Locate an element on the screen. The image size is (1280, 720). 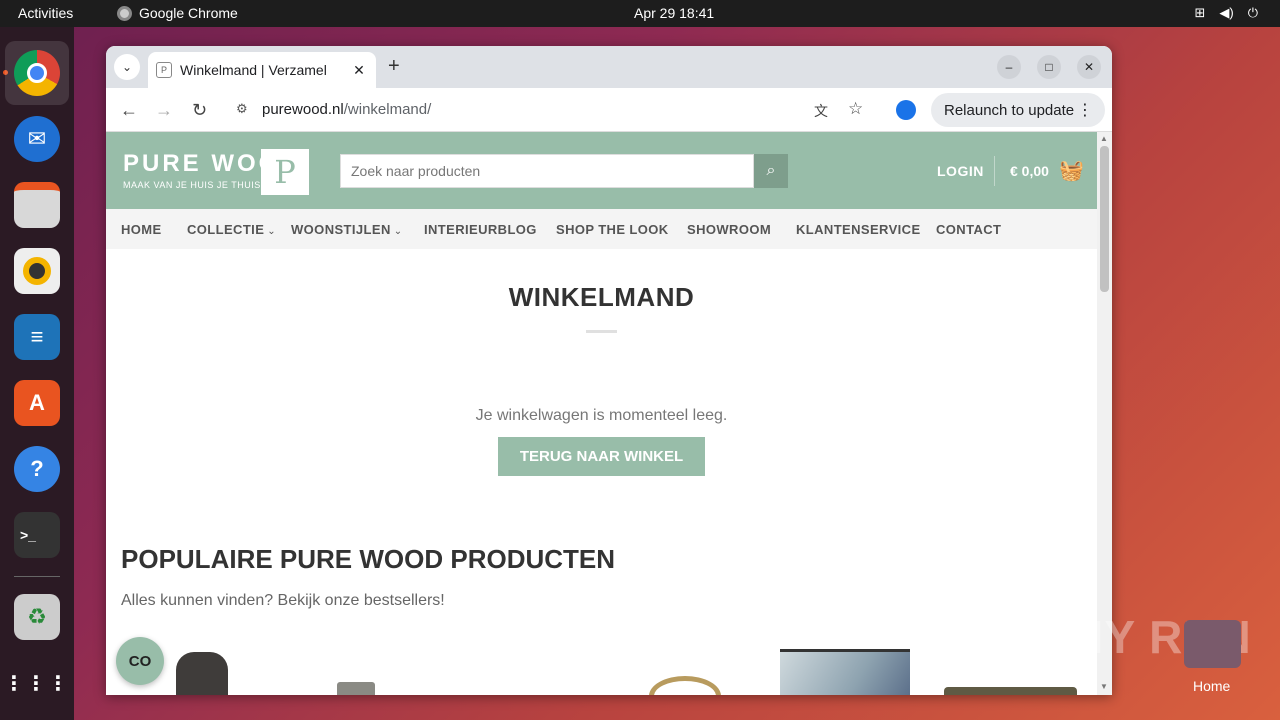
dock-help: ? is located at coordinates (37, 469).